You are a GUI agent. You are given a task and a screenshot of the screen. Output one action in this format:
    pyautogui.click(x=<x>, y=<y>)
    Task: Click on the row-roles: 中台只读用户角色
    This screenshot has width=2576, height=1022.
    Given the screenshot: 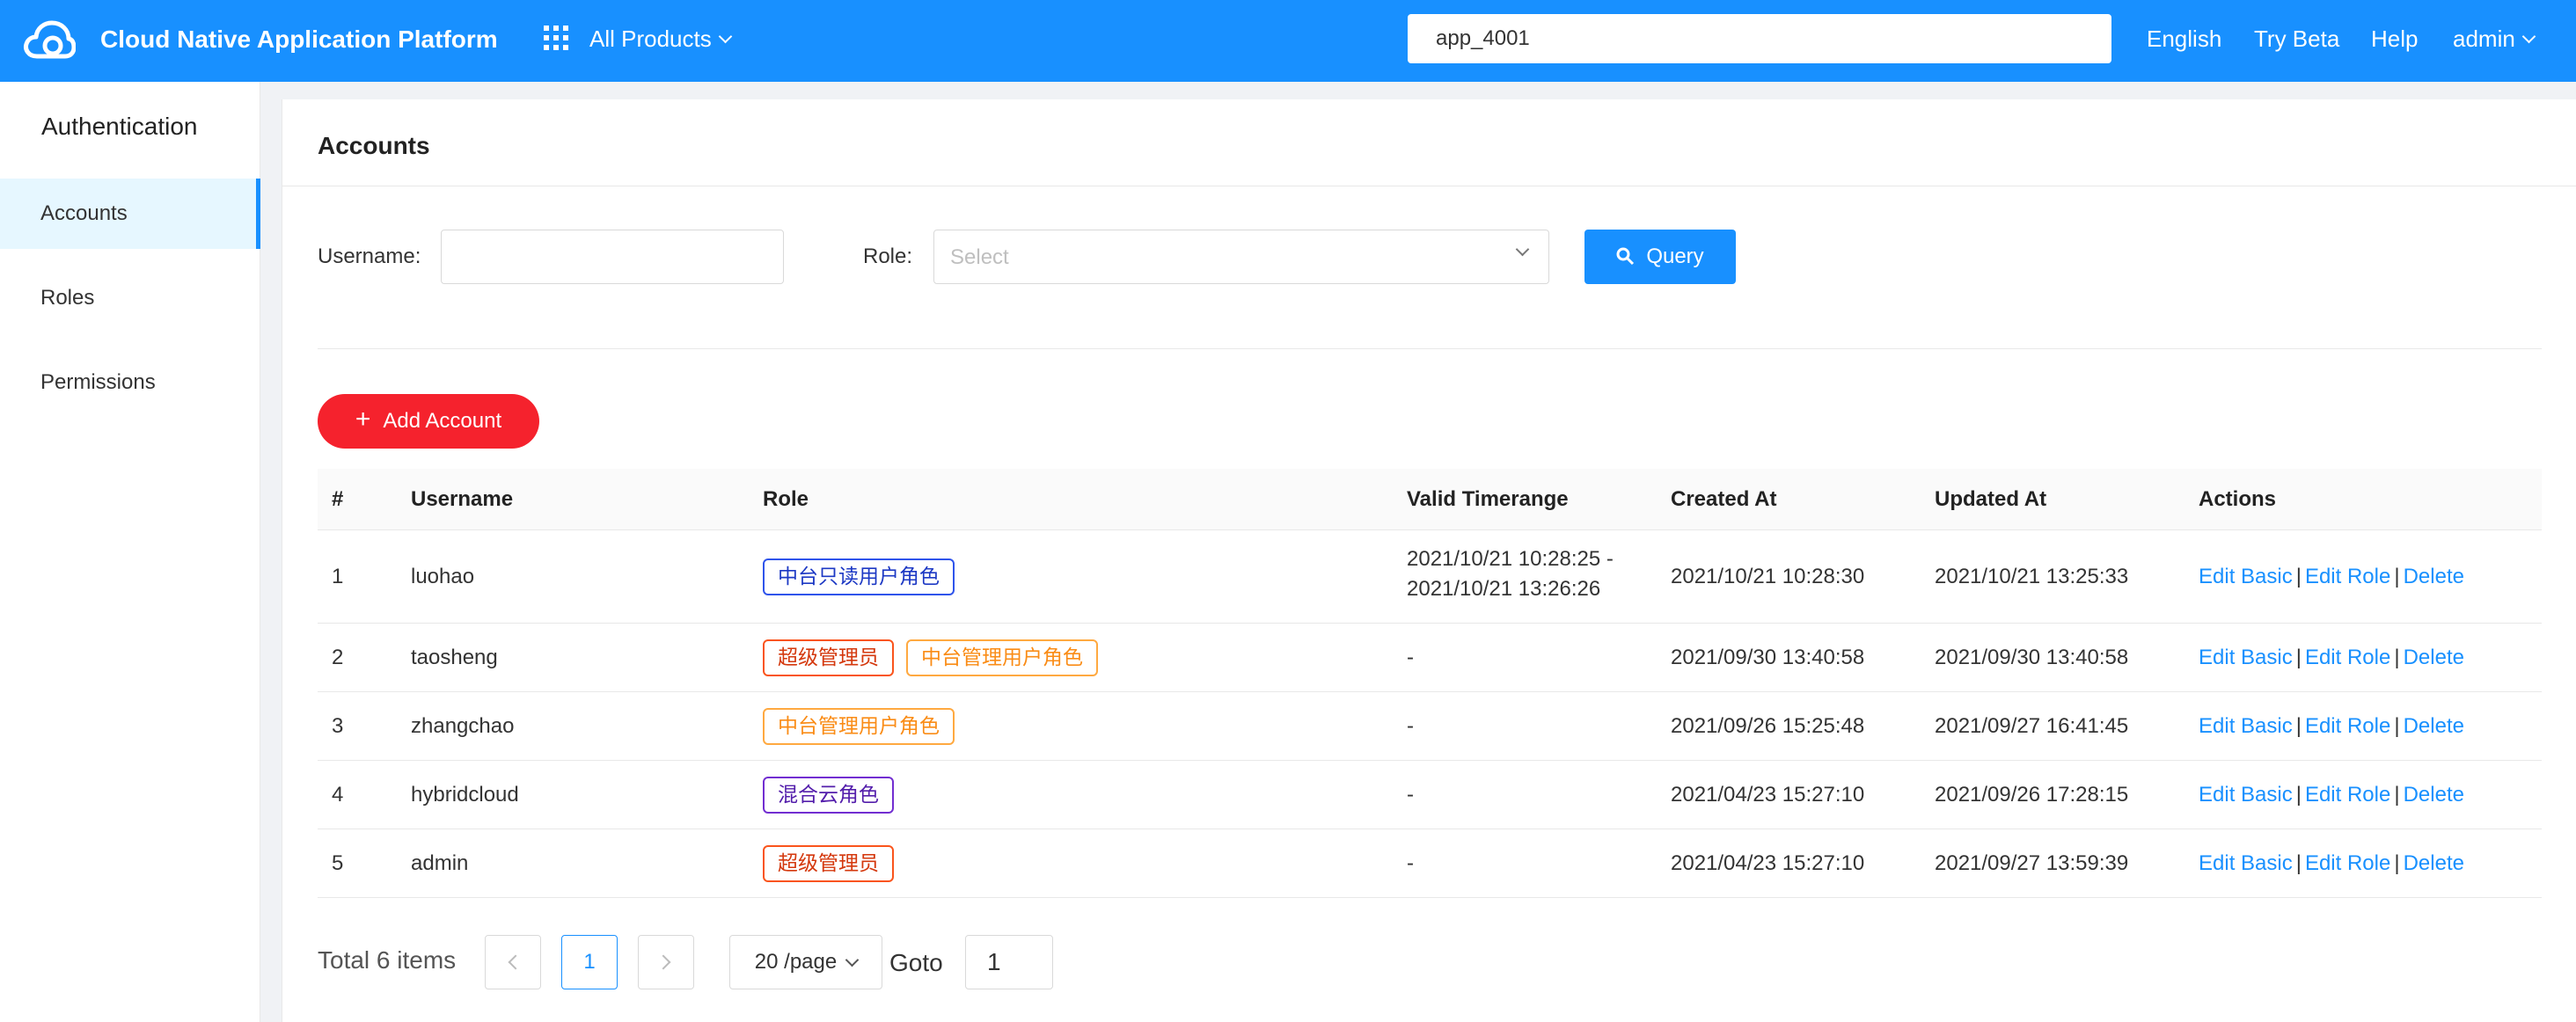 What is the action you would take?
    pyautogui.click(x=865, y=576)
    